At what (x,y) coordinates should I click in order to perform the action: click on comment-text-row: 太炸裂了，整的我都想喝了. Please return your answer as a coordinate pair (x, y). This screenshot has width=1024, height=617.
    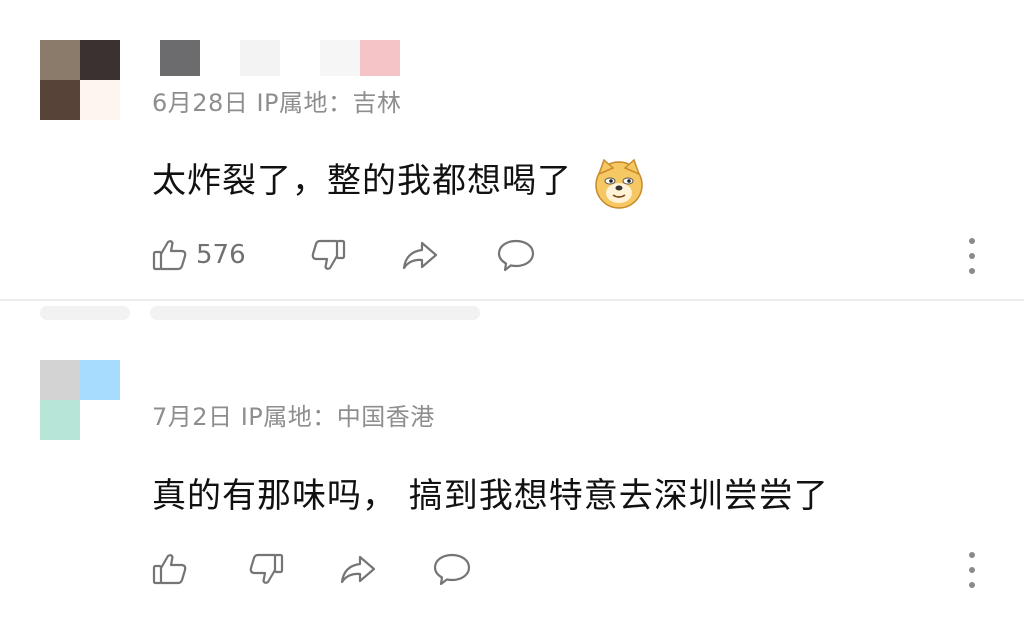
    Looking at the image, I should click on (399, 181).